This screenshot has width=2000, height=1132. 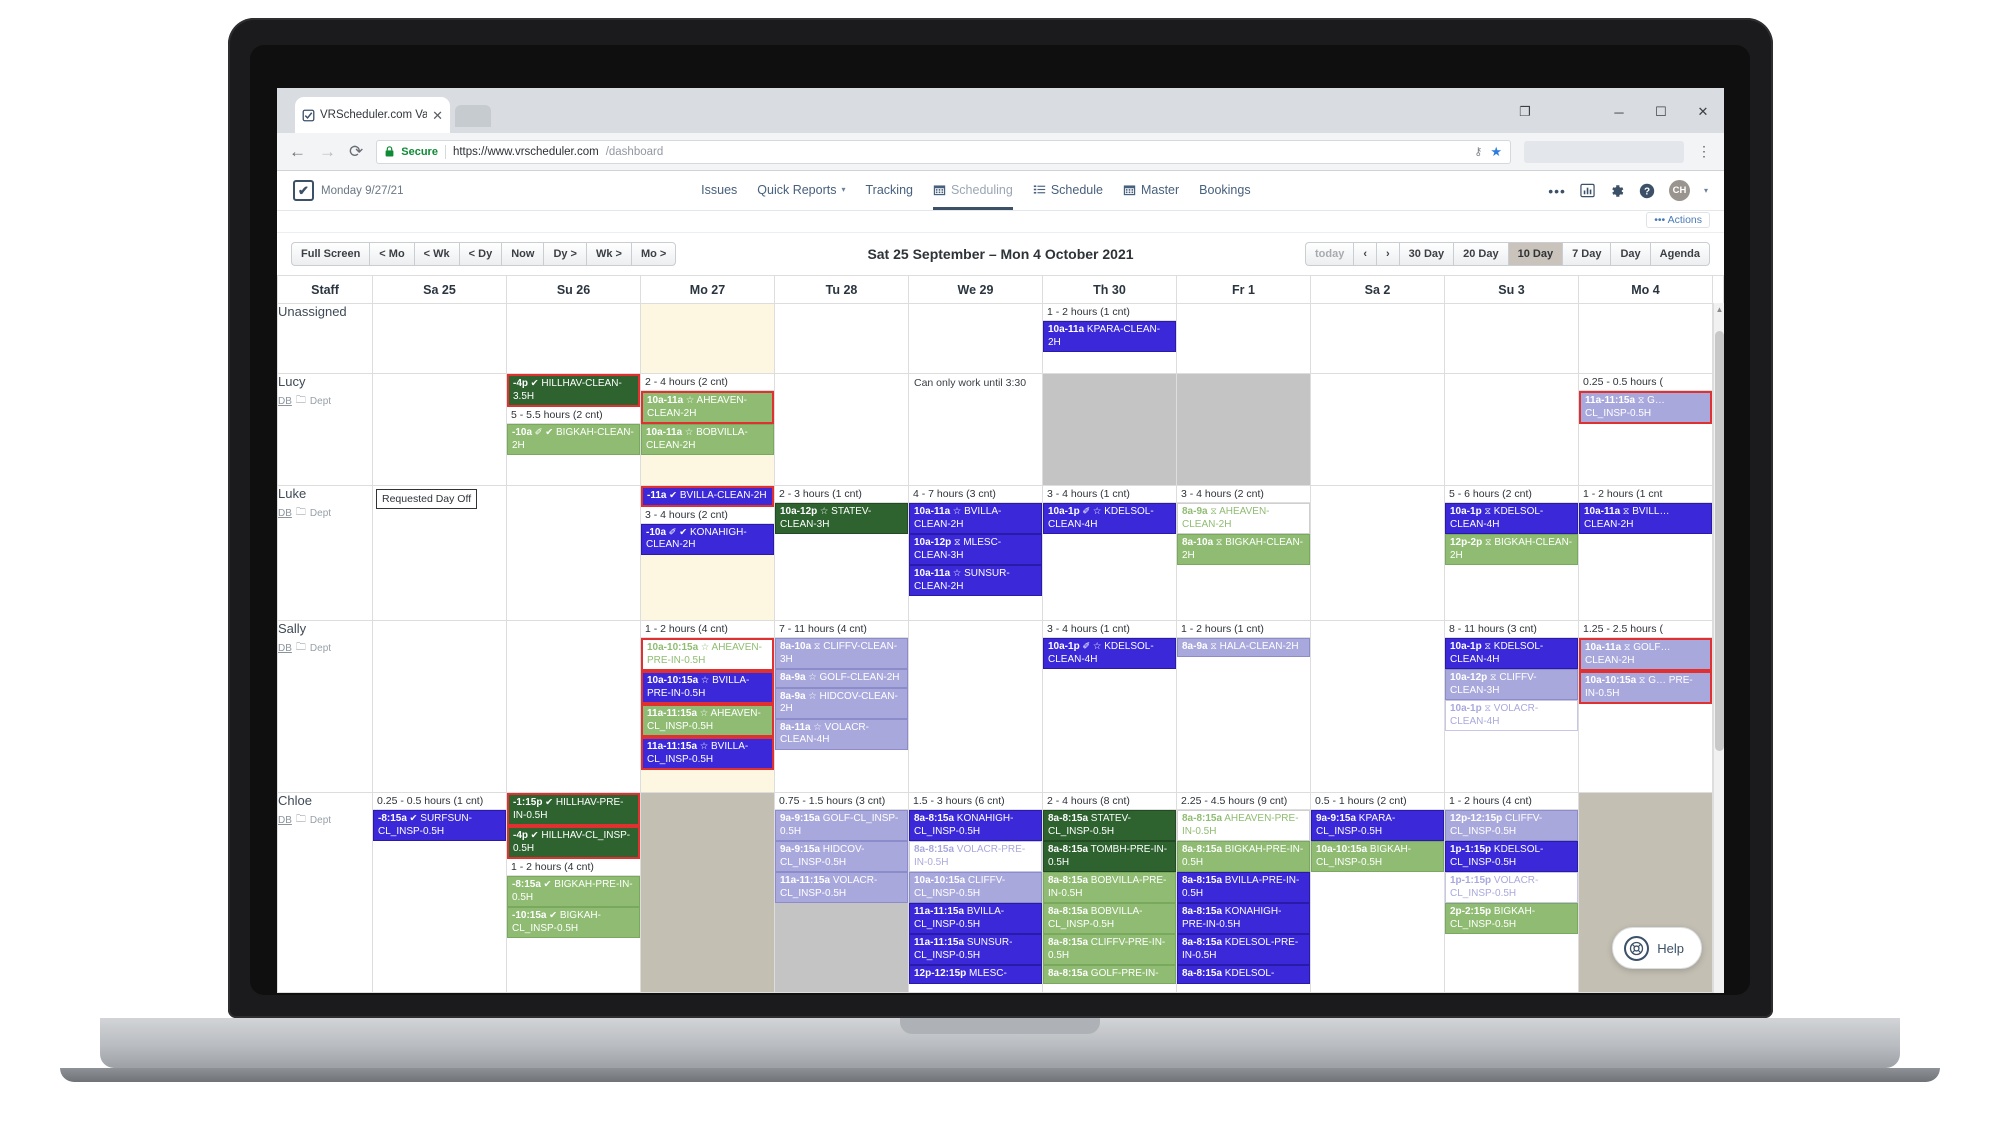 What do you see at coordinates (1109, 949) in the screenshot?
I see `calendar-event: 8a-8:15a CLIFFV-PRE-IN-0.5H` at bounding box center [1109, 949].